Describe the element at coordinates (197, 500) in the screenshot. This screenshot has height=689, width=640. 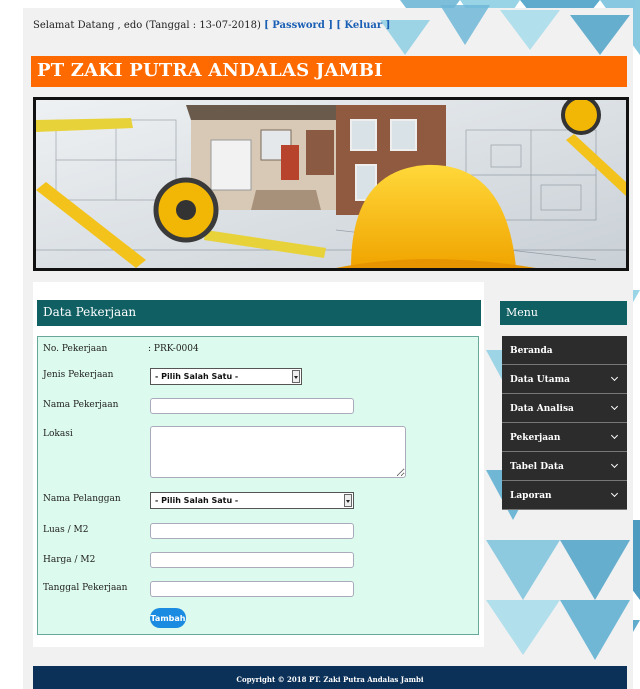
I see `nama-pelanggan-selected: - Pilih Salah Satu -` at that location.